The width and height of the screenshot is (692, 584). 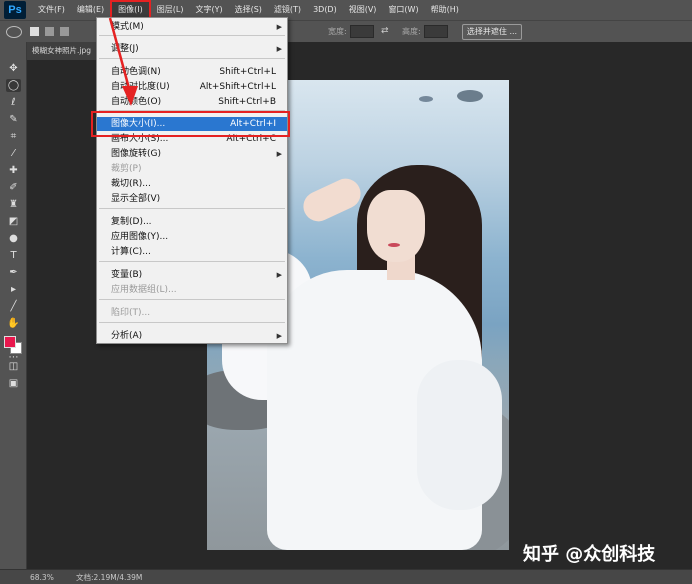 I want to click on photoshop-logo: Ps, so click(x=15, y=10).